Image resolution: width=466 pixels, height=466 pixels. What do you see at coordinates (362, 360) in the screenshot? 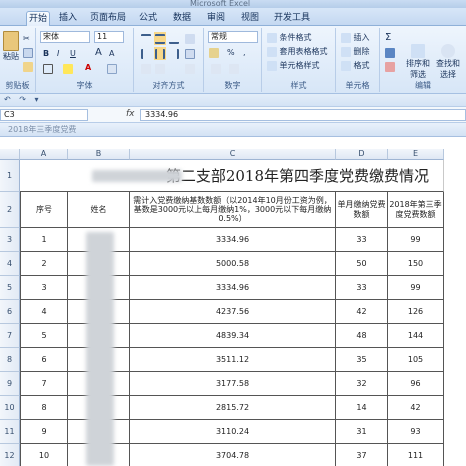
I see `cell-monthly: 35` at bounding box center [362, 360].